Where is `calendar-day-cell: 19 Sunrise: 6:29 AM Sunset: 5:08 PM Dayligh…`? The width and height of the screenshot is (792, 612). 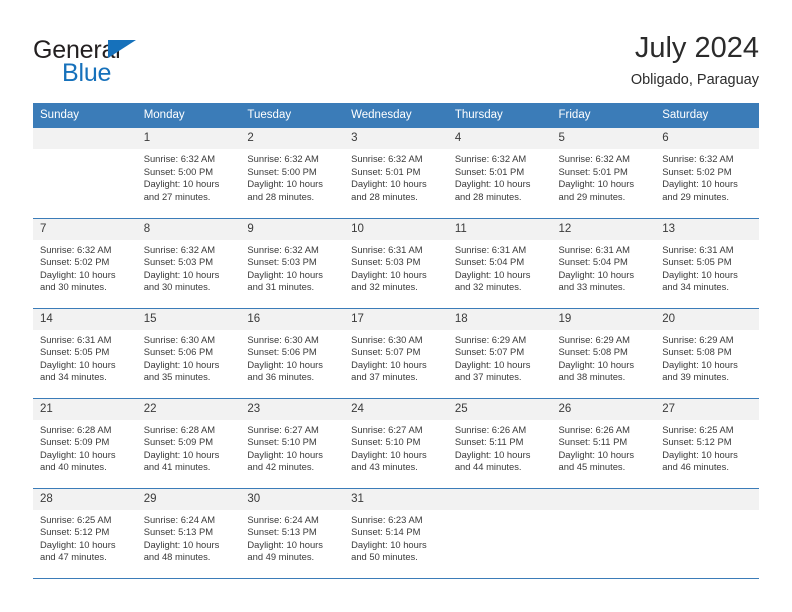 calendar-day-cell: 19 Sunrise: 6:29 AM Sunset: 5:08 PM Dayligh… is located at coordinates (603, 353).